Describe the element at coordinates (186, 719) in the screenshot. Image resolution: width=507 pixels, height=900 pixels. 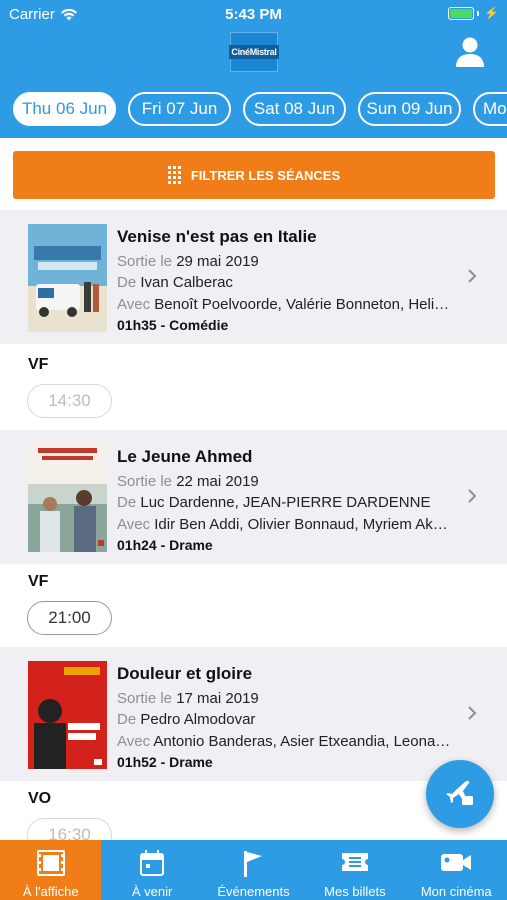
I see `movie-director: De Pedro Almodovar` at that location.